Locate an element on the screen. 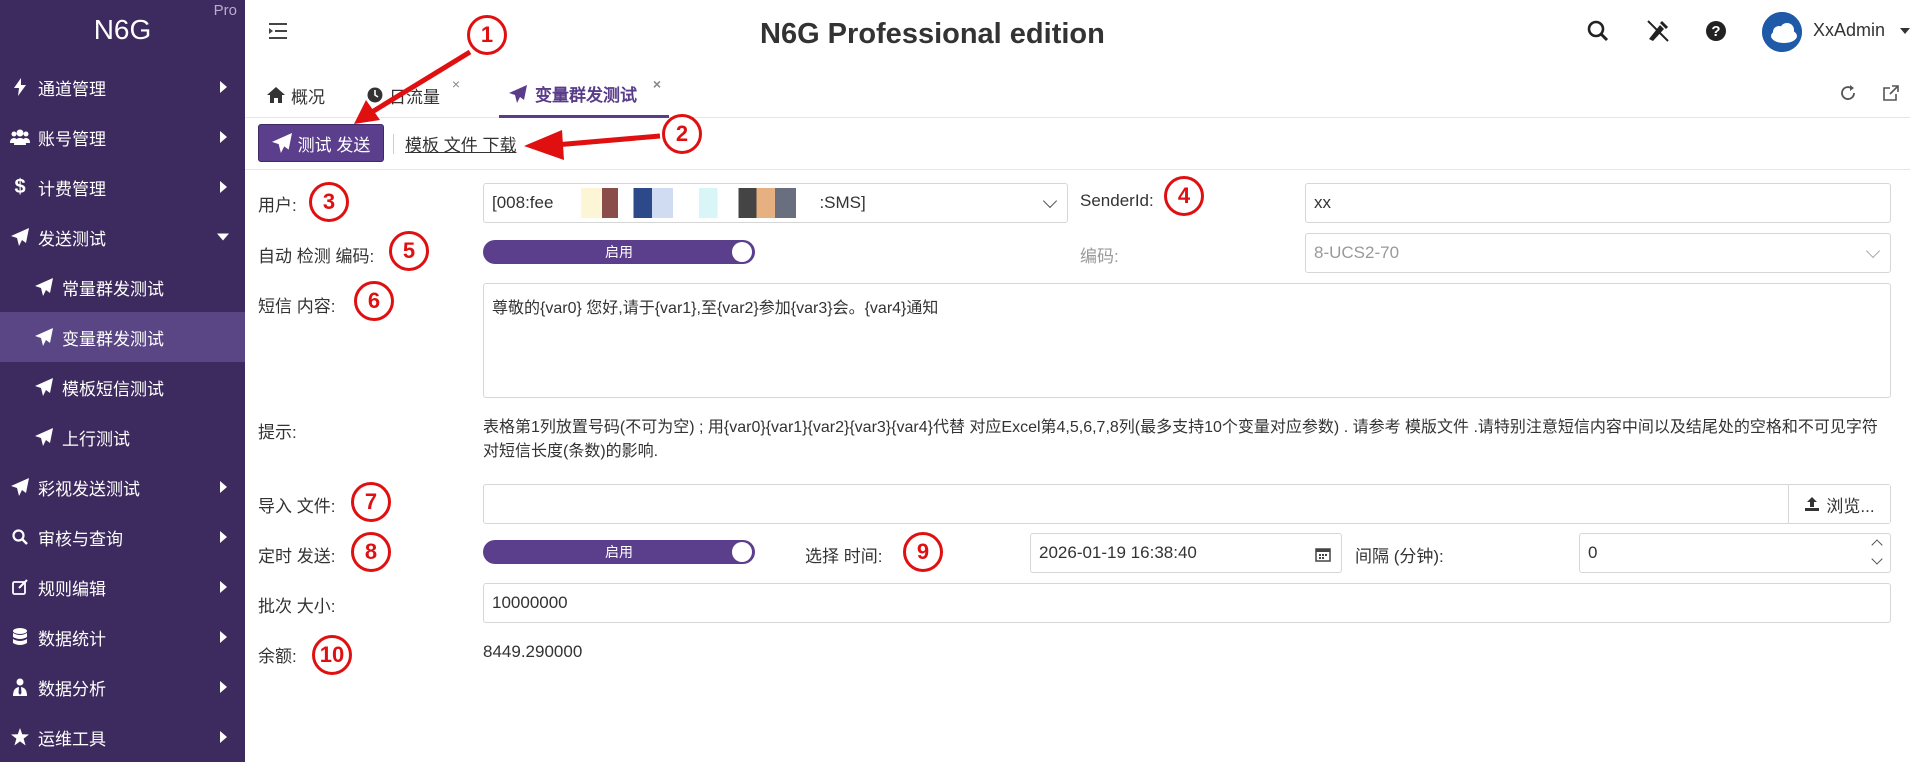  sidebar-item-rule-edit: 规则编辑 is located at coordinates (122, 587).